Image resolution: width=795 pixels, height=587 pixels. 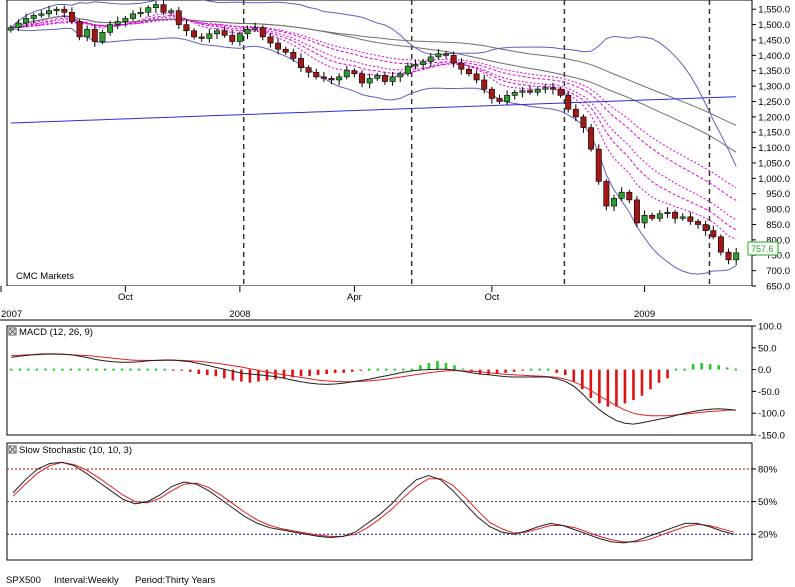 What do you see at coordinates (774, 25) in the screenshot?
I see `price-tick-label: 1,500.0` at bounding box center [774, 25].